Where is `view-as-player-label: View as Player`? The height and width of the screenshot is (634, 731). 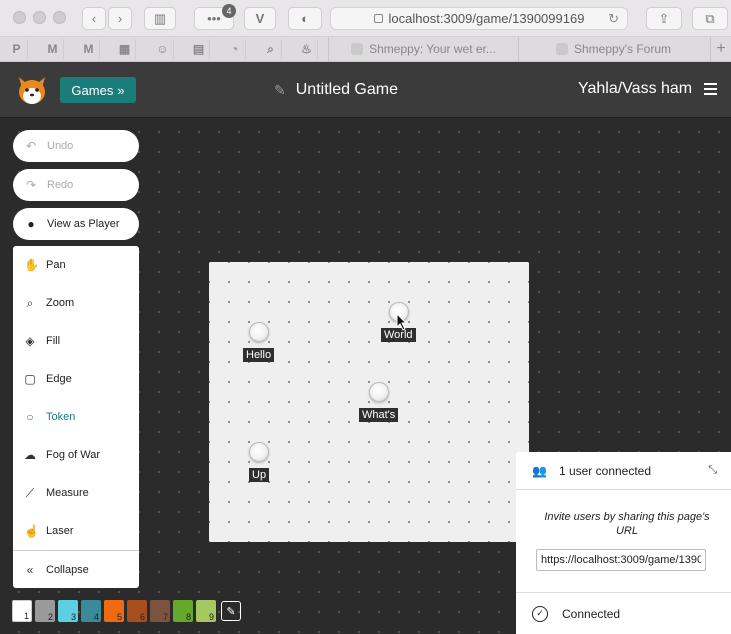
view-as-player-label: View as Player is located at coordinates (83, 224).